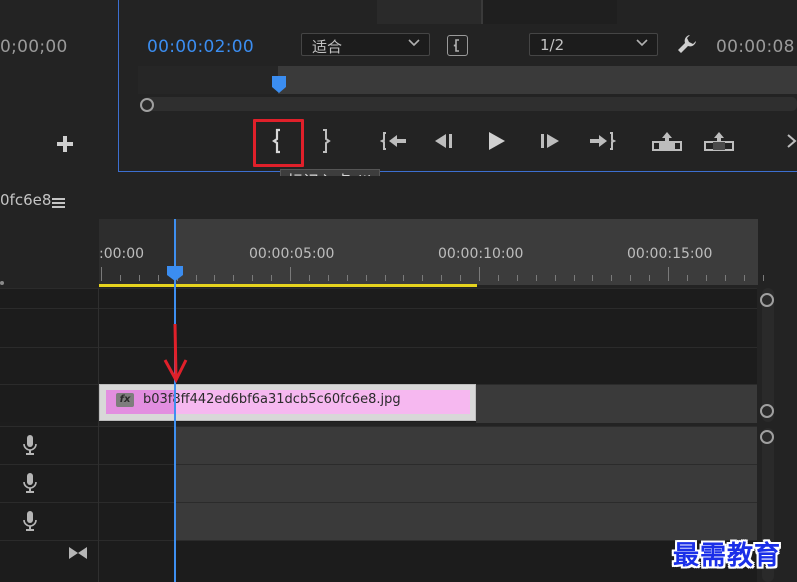 This screenshot has width=797, height=582. I want to click on ruler-label: 00:00:15:00, so click(670, 254).